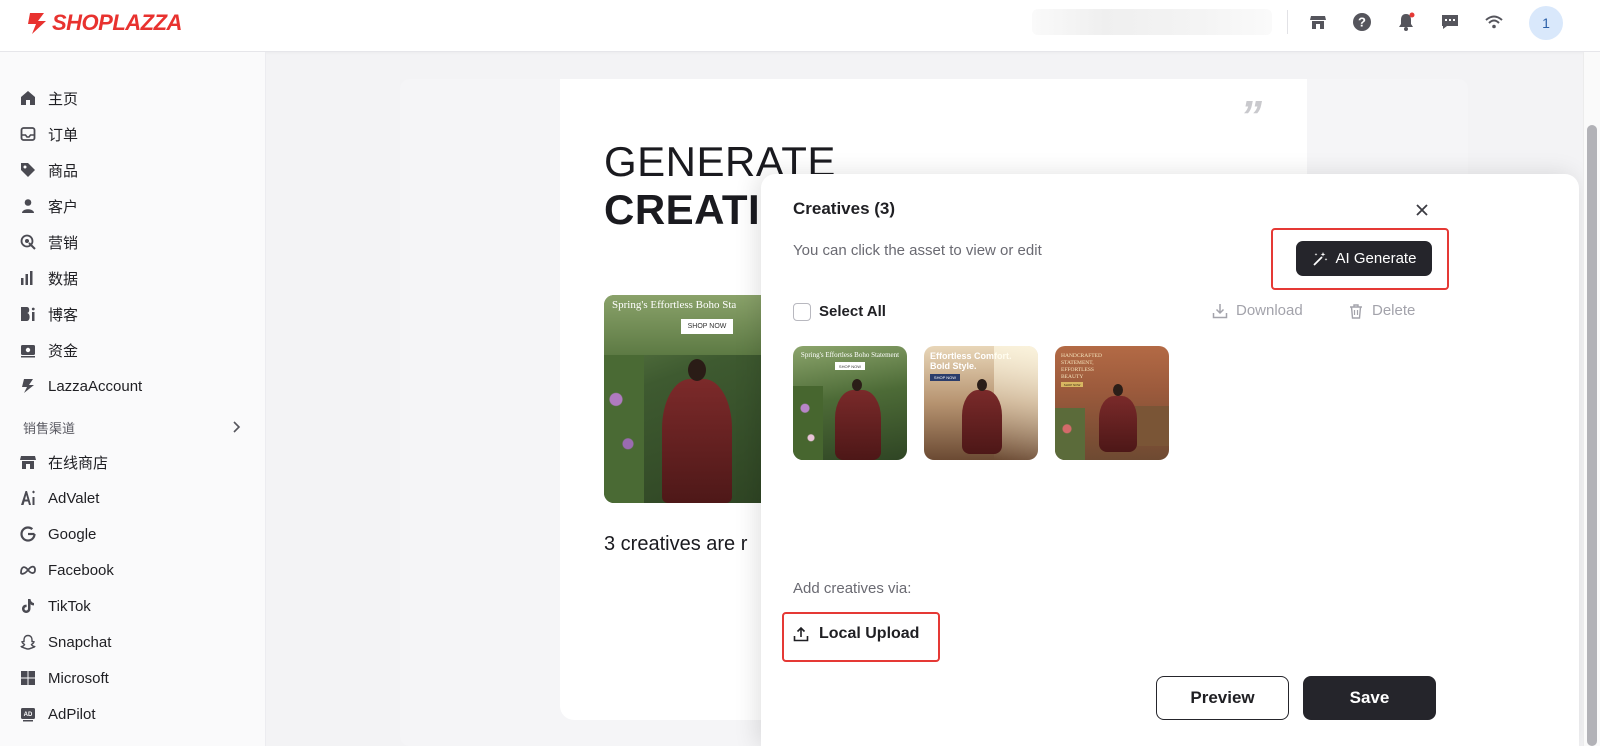 This screenshot has width=1600, height=746. I want to click on creative-thumbnail-2: Effortless Comfort. Bold Style. SHOP NOW, so click(981, 403).